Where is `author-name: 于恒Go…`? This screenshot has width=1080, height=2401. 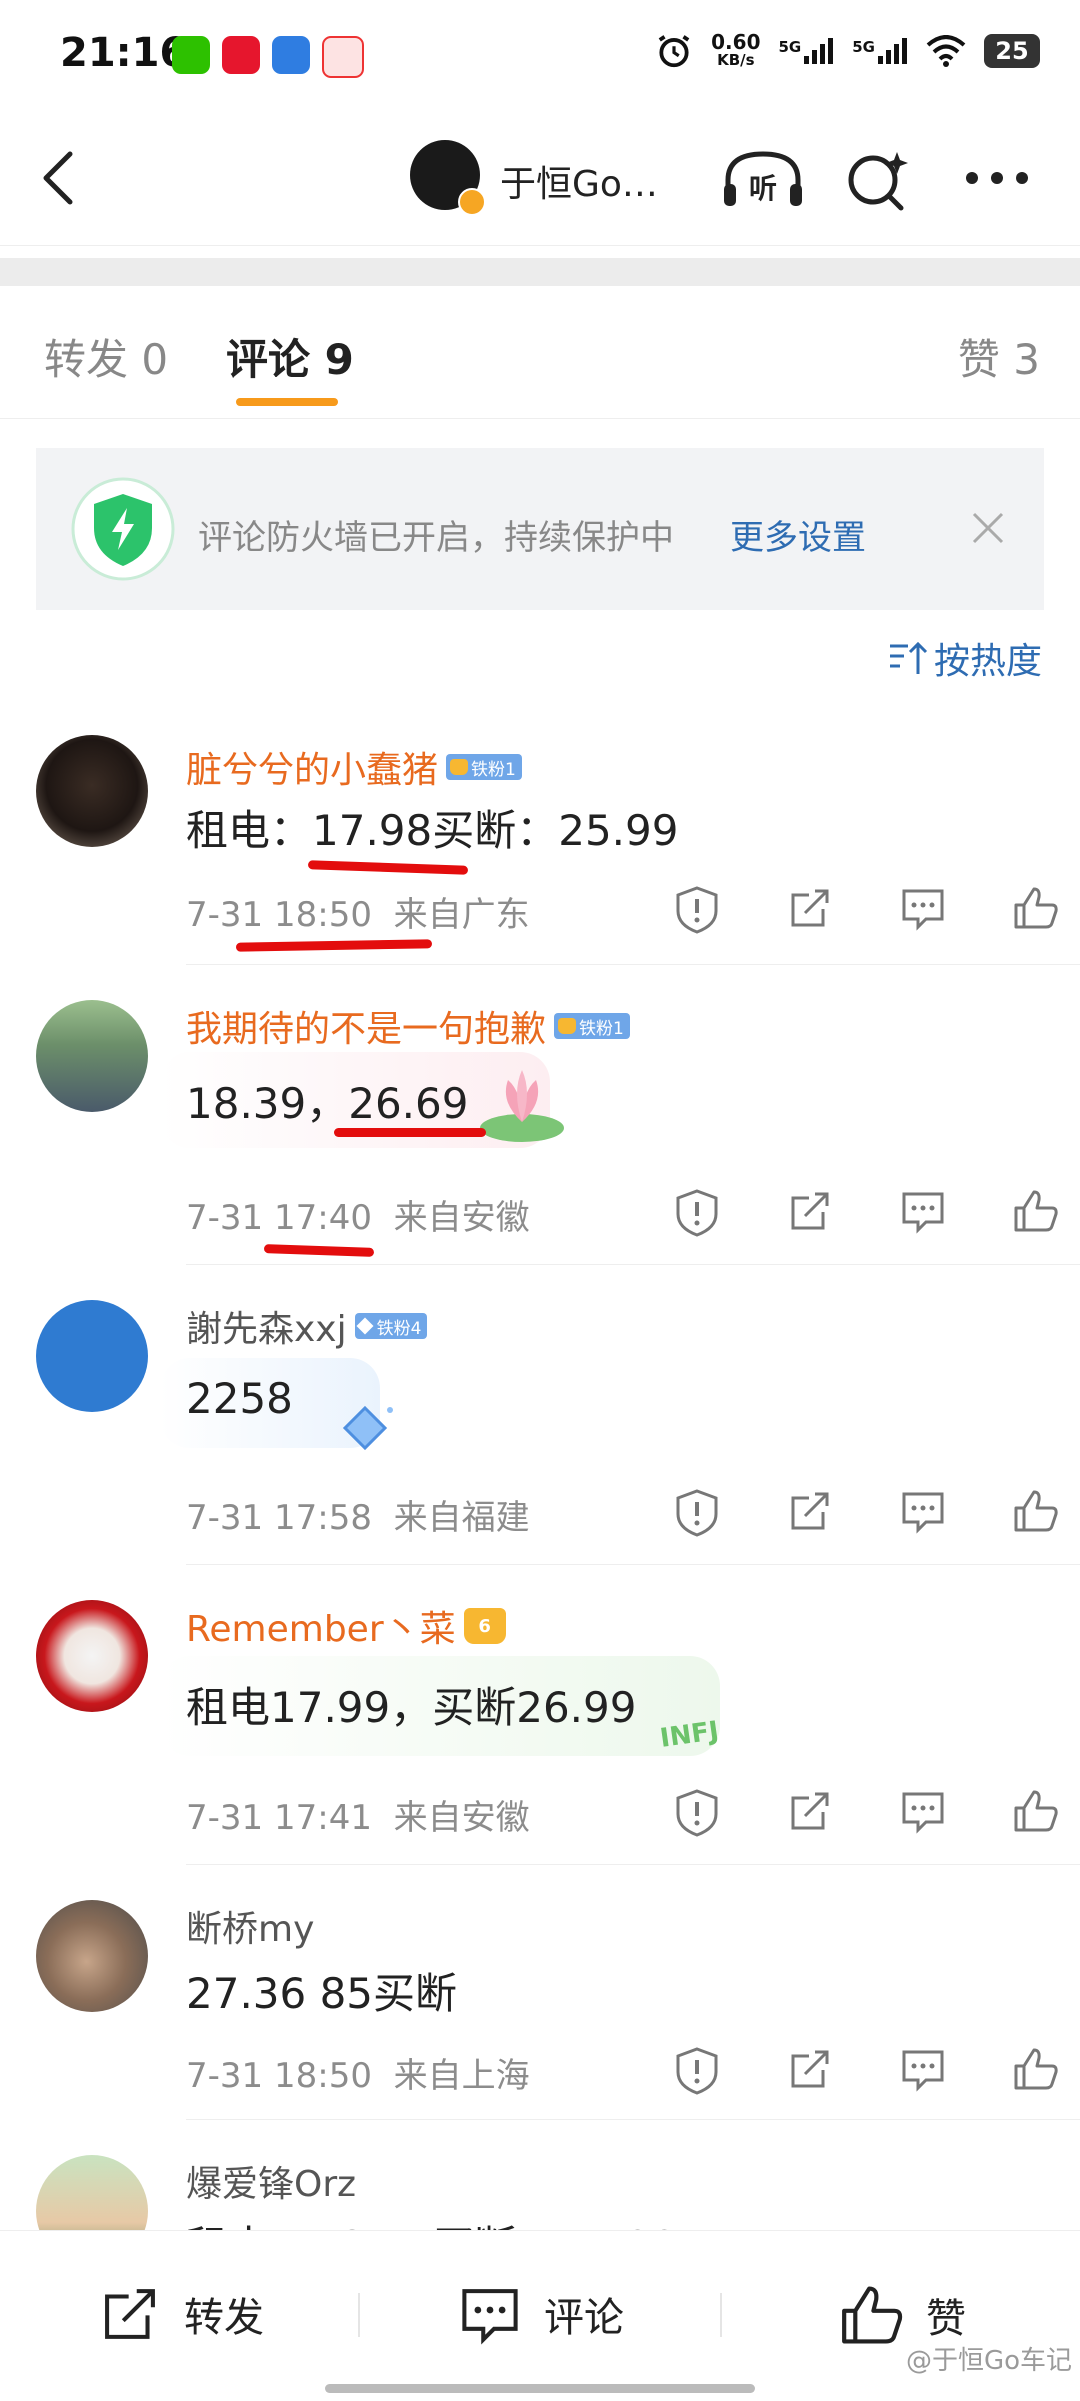 author-name: 于恒Go… is located at coordinates (579, 181).